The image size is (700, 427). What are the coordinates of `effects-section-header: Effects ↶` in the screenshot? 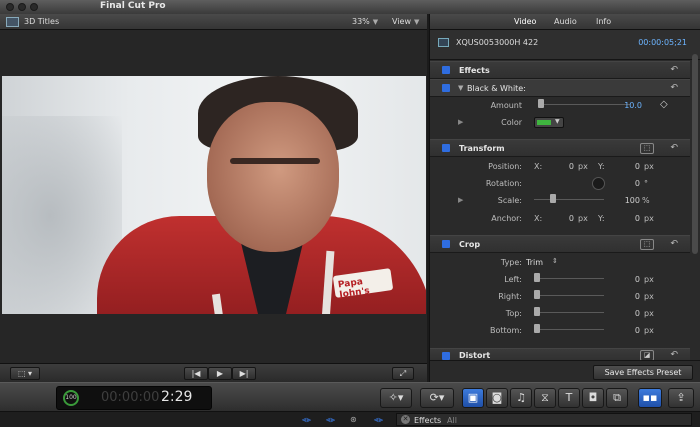 It's located at (560, 70).